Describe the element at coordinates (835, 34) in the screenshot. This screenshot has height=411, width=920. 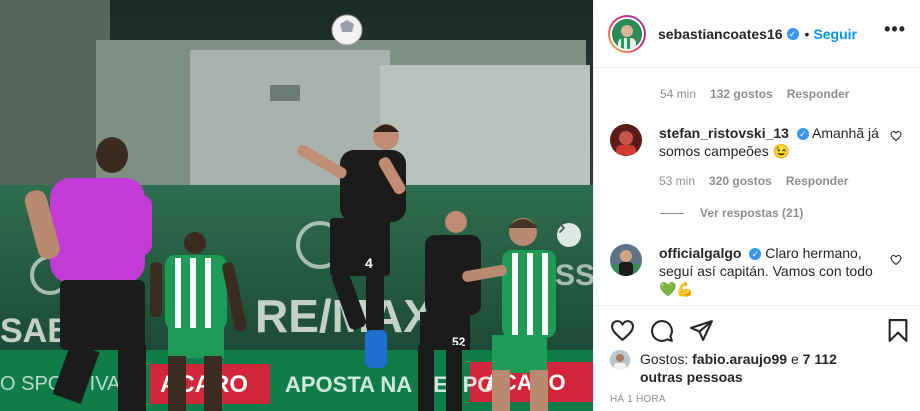
I see `follow-button: Seguir` at that location.